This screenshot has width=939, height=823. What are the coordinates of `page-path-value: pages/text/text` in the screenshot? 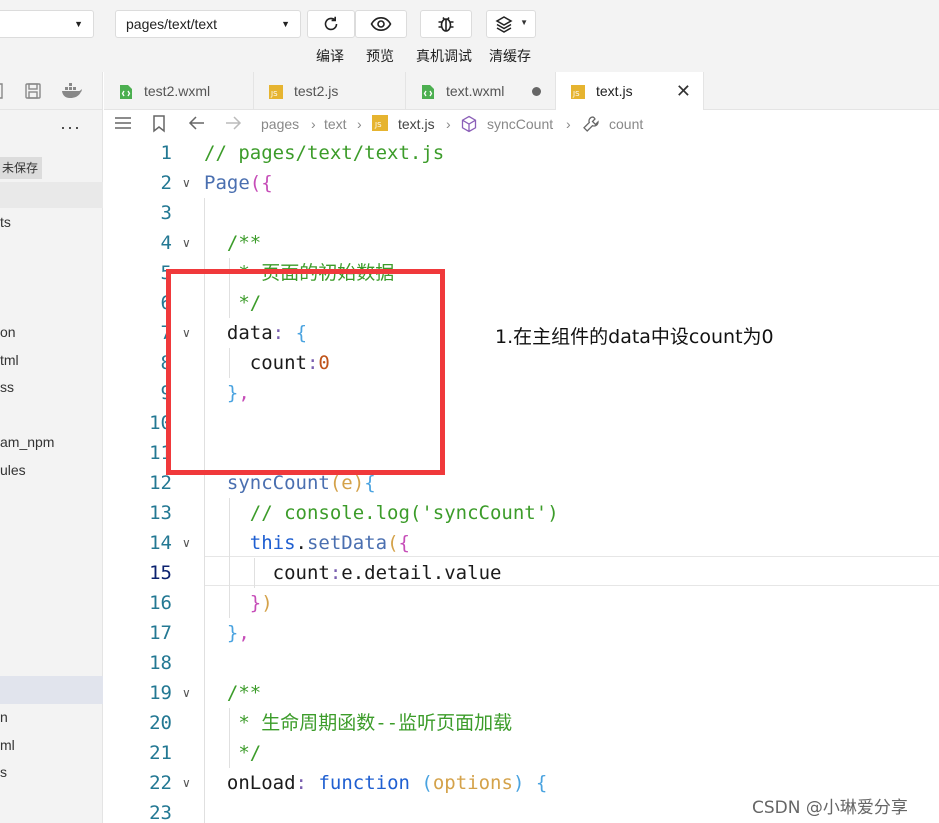 It's located at (172, 24).